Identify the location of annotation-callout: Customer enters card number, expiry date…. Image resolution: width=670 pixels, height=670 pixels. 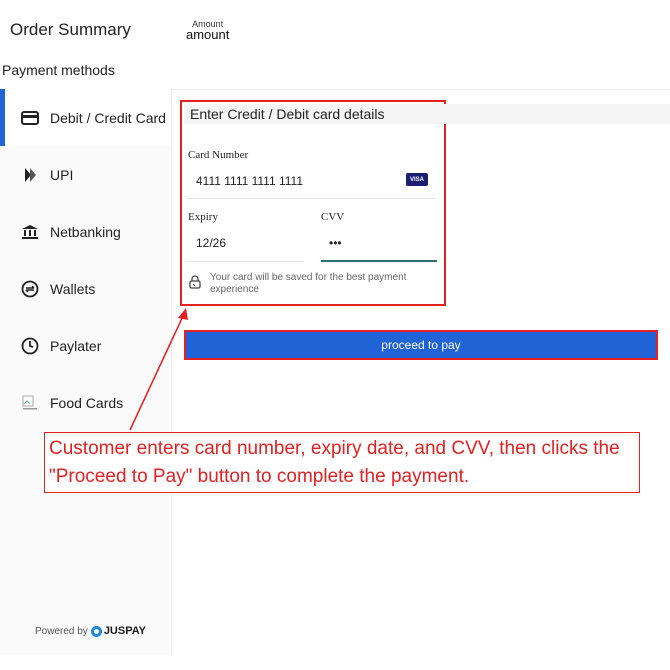
(342, 462).